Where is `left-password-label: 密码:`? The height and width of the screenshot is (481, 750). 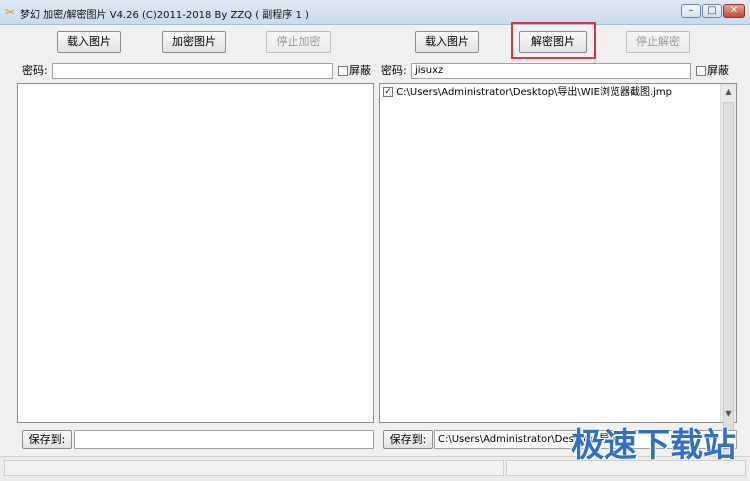
left-password-label: 密码: is located at coordinates (35, 70).